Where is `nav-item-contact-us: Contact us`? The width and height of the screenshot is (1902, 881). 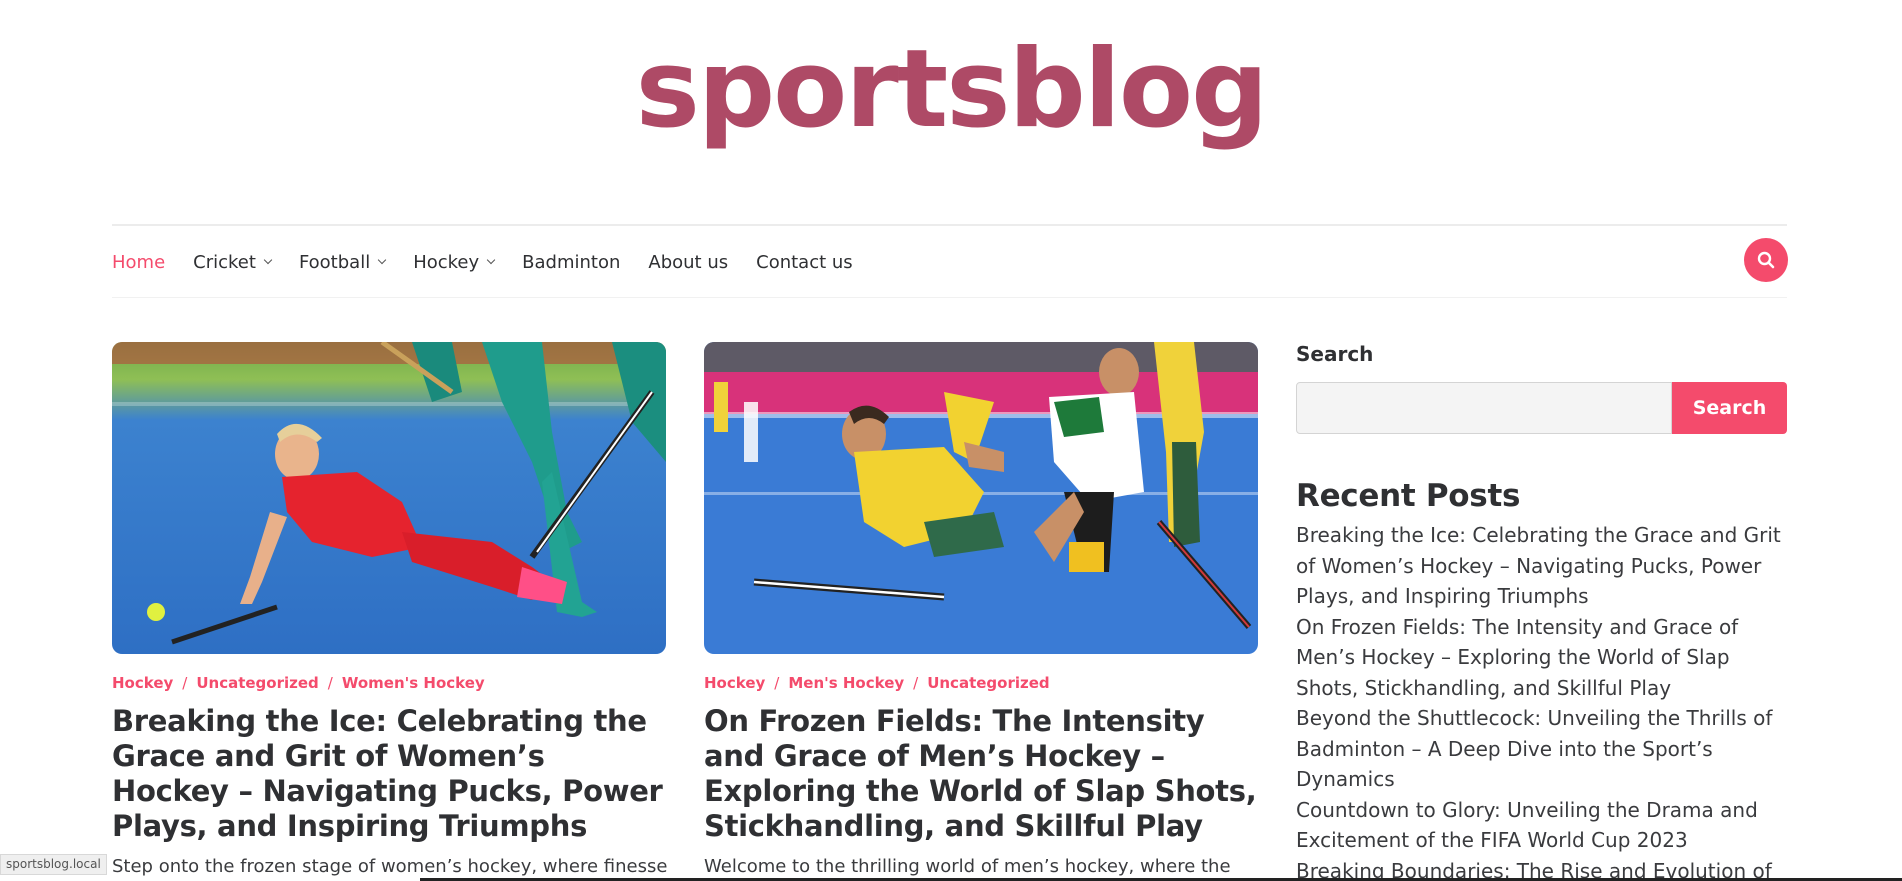 nav-item-contact-us: Contact us is located at coordinates (804, 262).